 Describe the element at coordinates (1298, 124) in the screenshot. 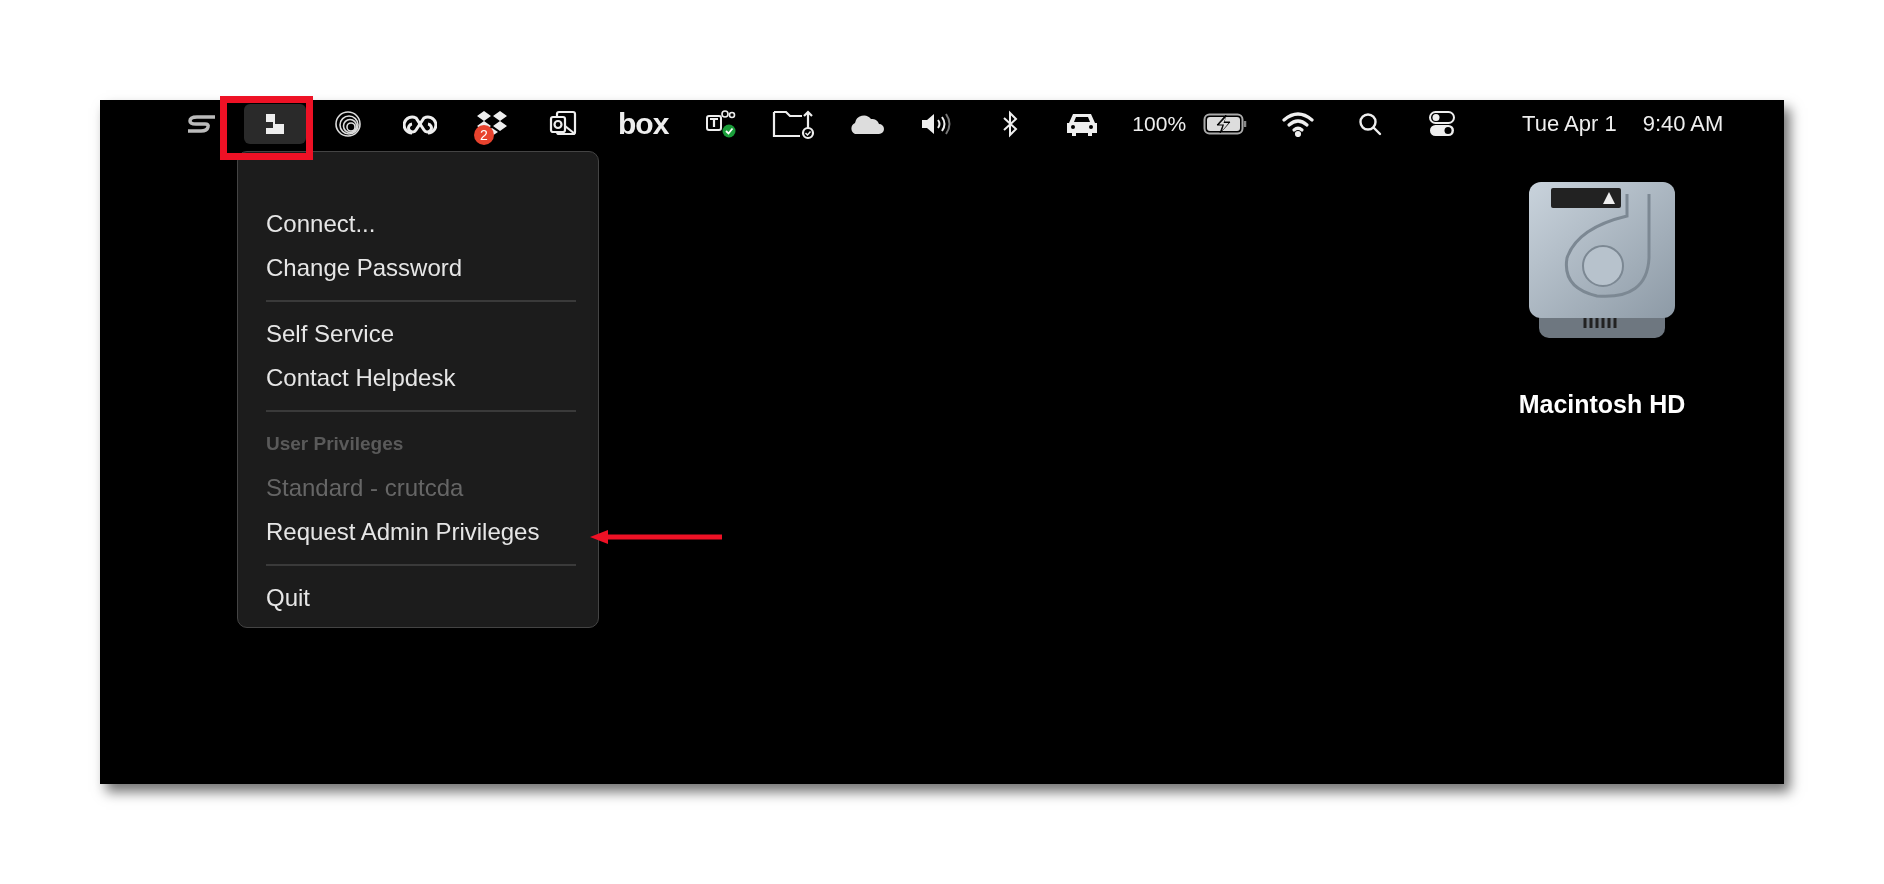

I see `wifi-icon` at that location.